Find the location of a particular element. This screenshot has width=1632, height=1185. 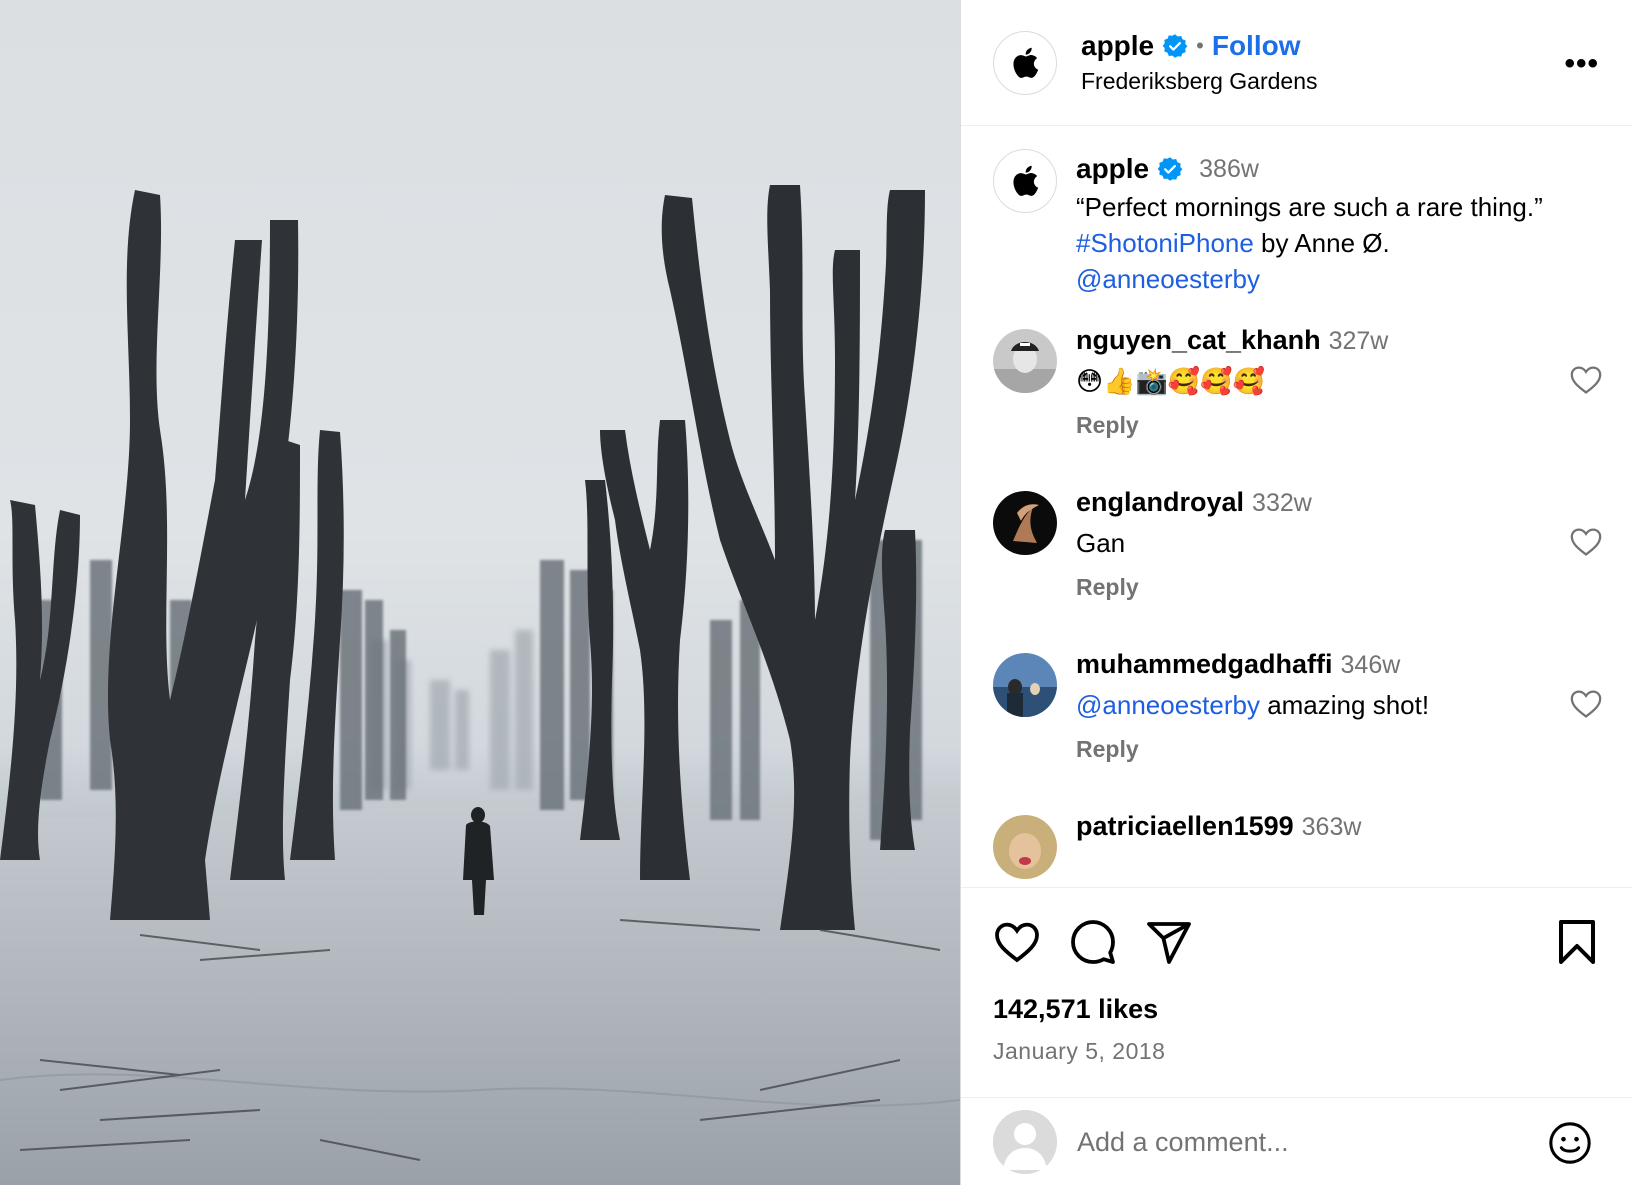

current-user-avatar is located at coordinates (1025, 1142).